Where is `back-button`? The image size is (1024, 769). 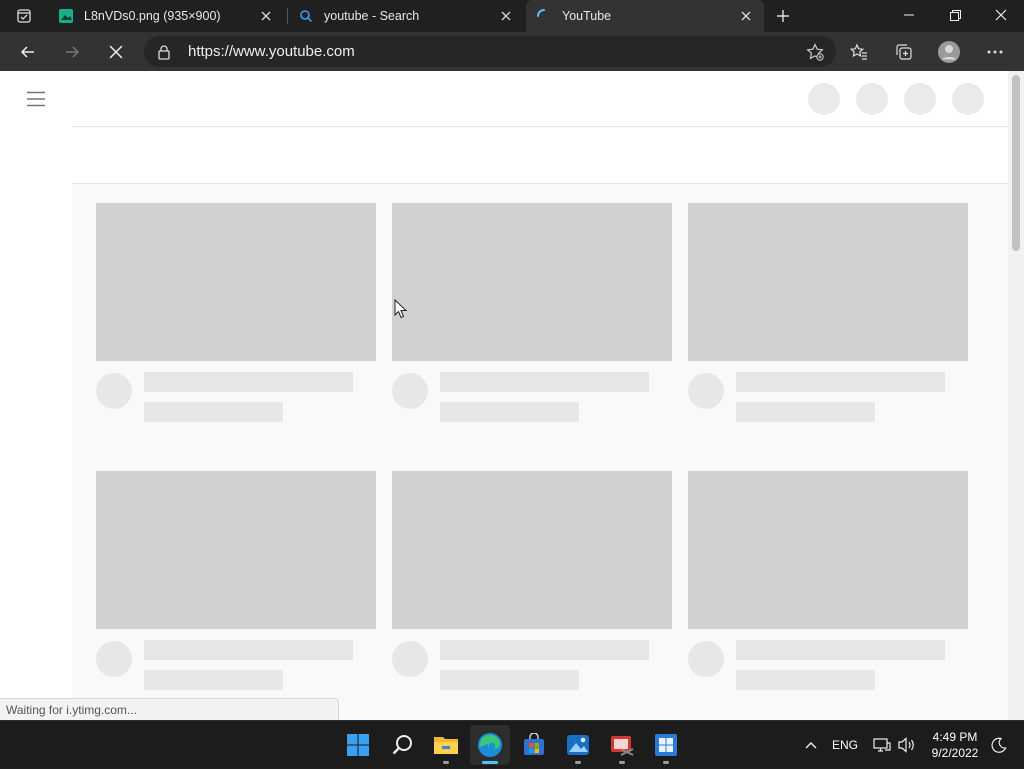
back-button is located at coordinates (28, 52).